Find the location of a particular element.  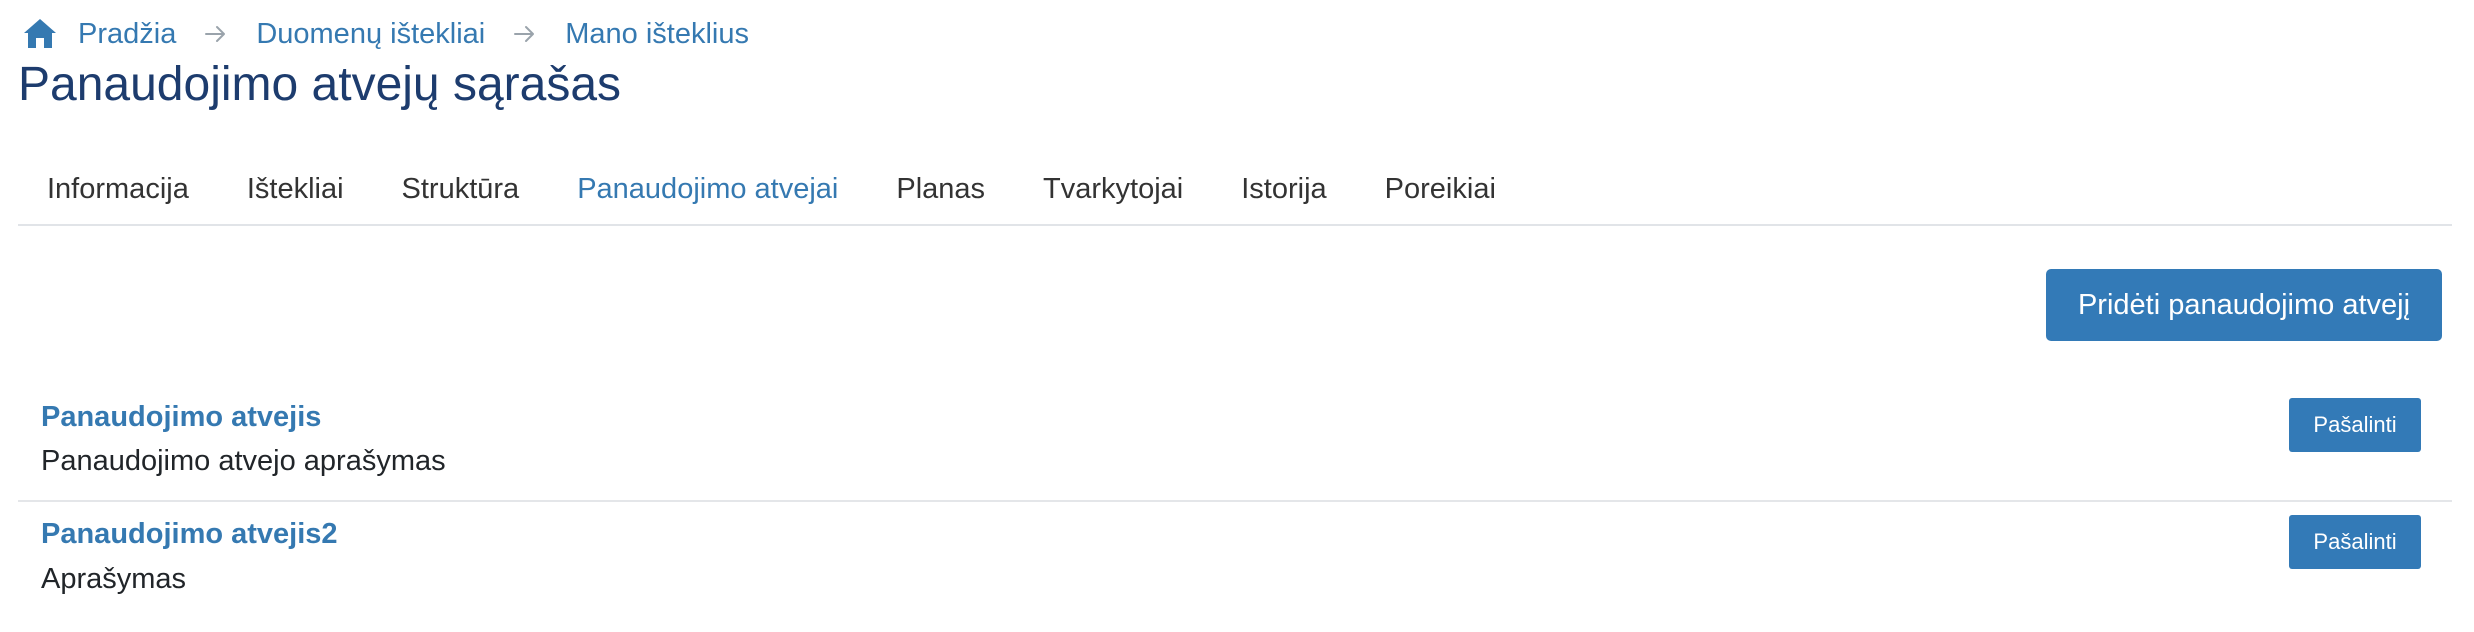

breadcrumb: Pradžia Duomenų ištekliai Mano išteklius is located at coordinates (385, 34).